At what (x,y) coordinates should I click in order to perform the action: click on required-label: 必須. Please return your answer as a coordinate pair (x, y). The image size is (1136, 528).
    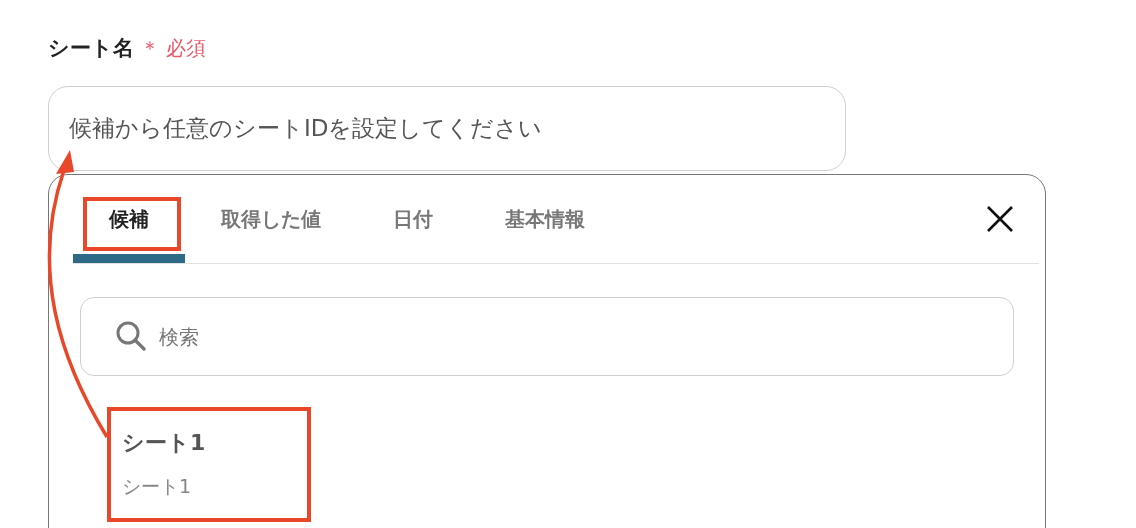
    Looking at the image, I should click on (186, 48).